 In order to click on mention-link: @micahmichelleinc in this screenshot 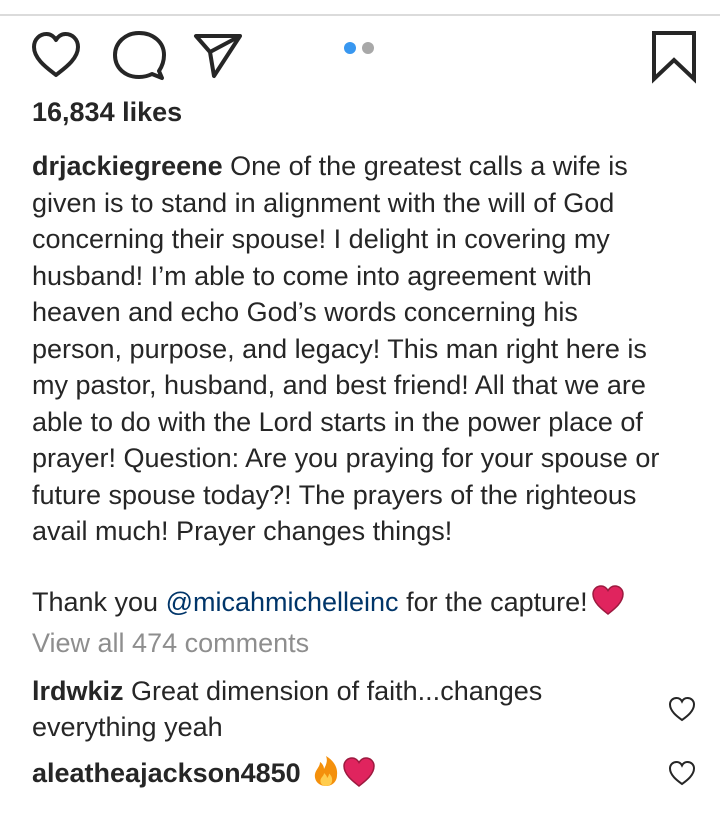, I will do `click(282, 602)`.